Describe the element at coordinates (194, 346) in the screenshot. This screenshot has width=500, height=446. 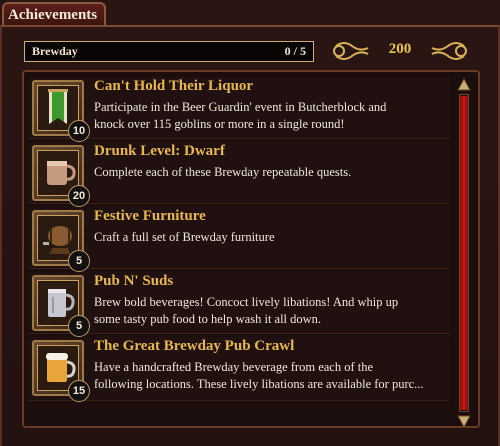
I see `achievement-title: The Great Brewday Pub Crawl` at that location.